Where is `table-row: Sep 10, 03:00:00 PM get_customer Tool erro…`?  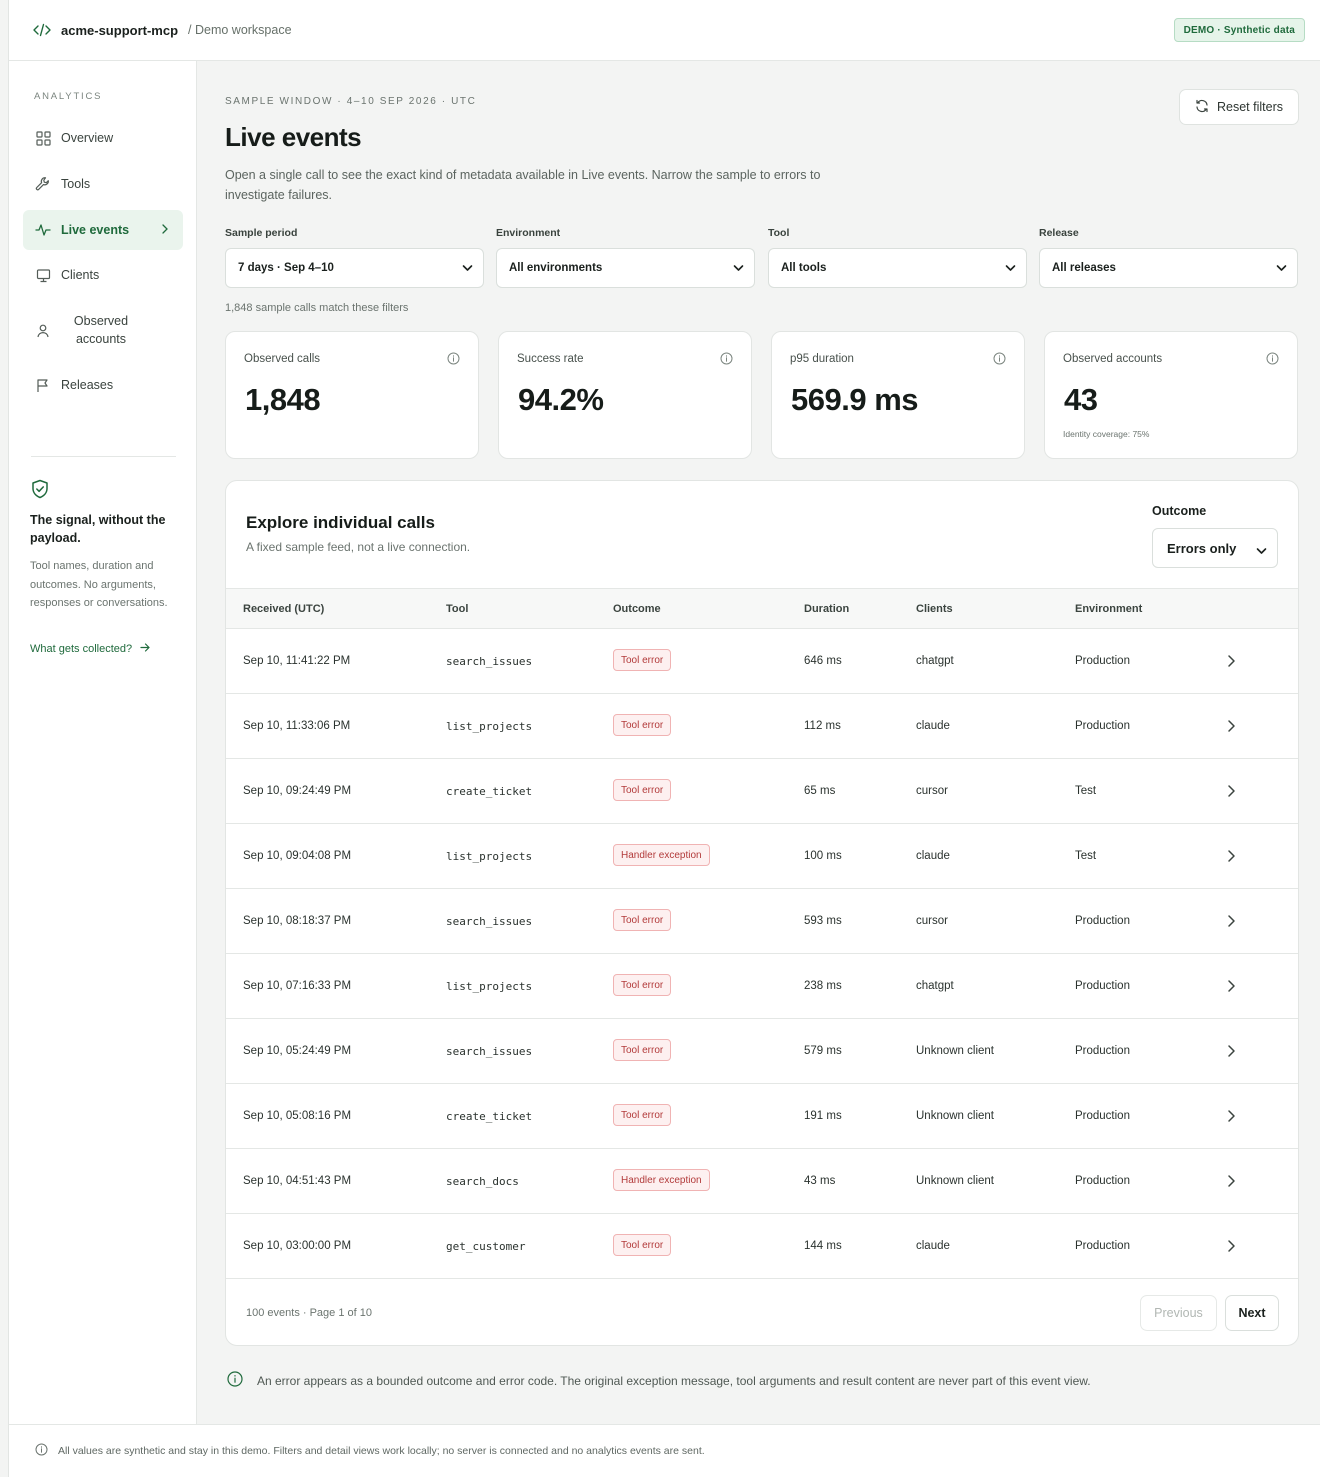 table-row: Sep 10, 03:00:00 PM get_customer Tool erro… is located at coordinates (762, 1246).